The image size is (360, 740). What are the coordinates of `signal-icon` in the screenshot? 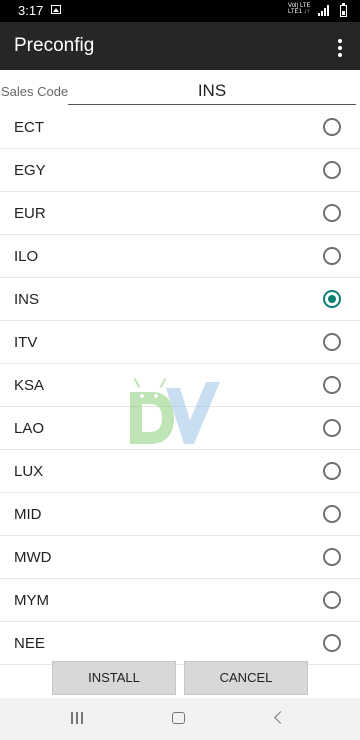 It's located at (325, 10).